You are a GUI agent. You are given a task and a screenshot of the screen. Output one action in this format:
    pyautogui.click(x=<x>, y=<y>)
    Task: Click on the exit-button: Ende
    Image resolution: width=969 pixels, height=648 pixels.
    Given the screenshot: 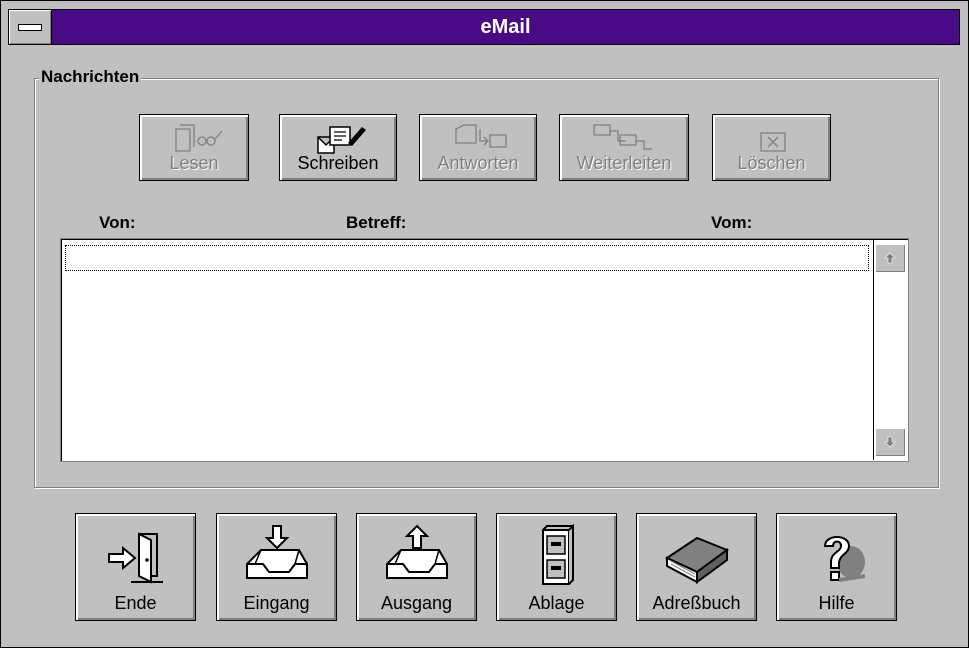 What is the action you would take?
    pyautogui.click(x=135, y=567)
    